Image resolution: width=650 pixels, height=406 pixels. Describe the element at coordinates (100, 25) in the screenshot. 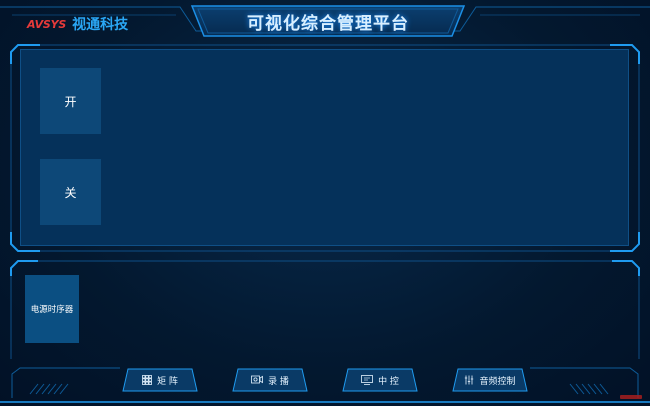

I see `brand-name: 视通科技` at that location.